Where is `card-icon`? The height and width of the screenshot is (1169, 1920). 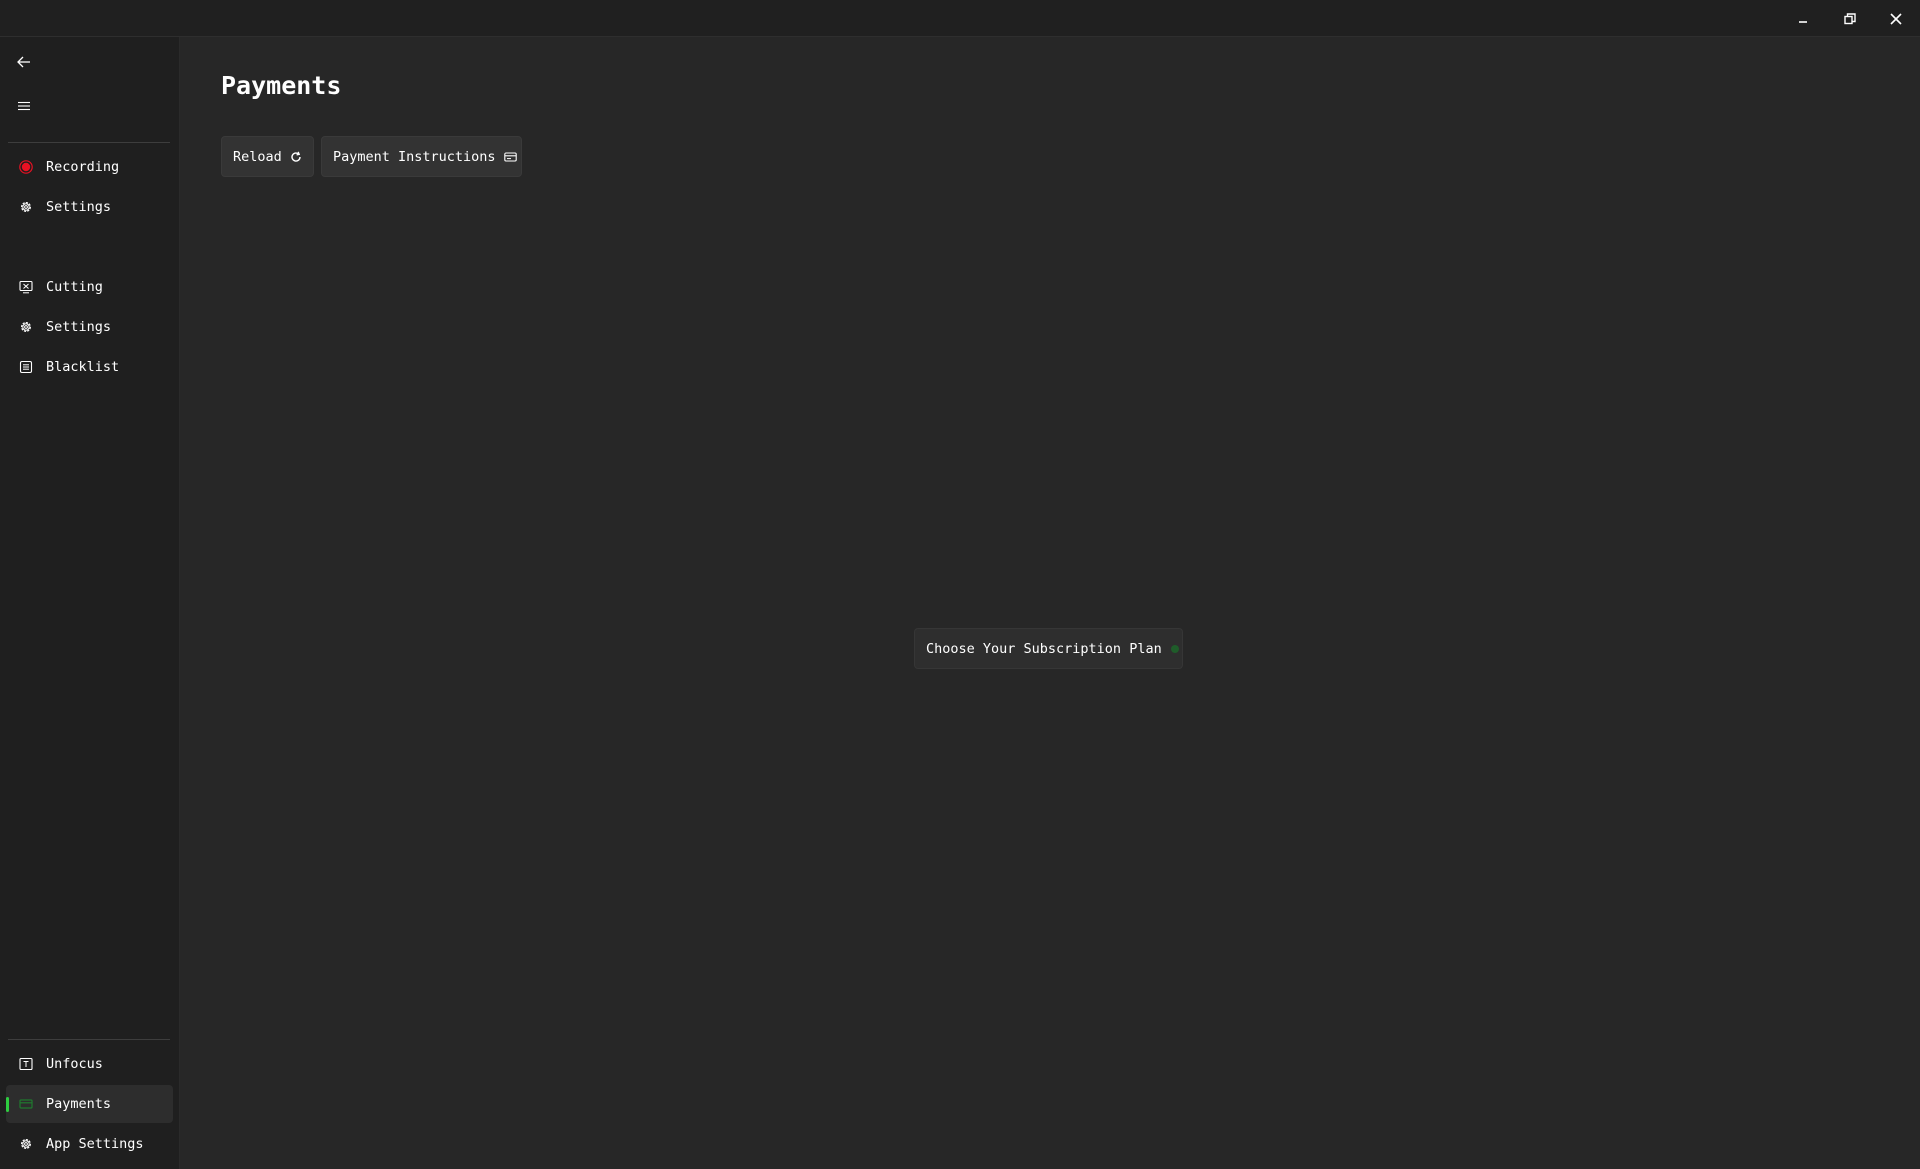 card-icon is located at coordinates (510, 157).